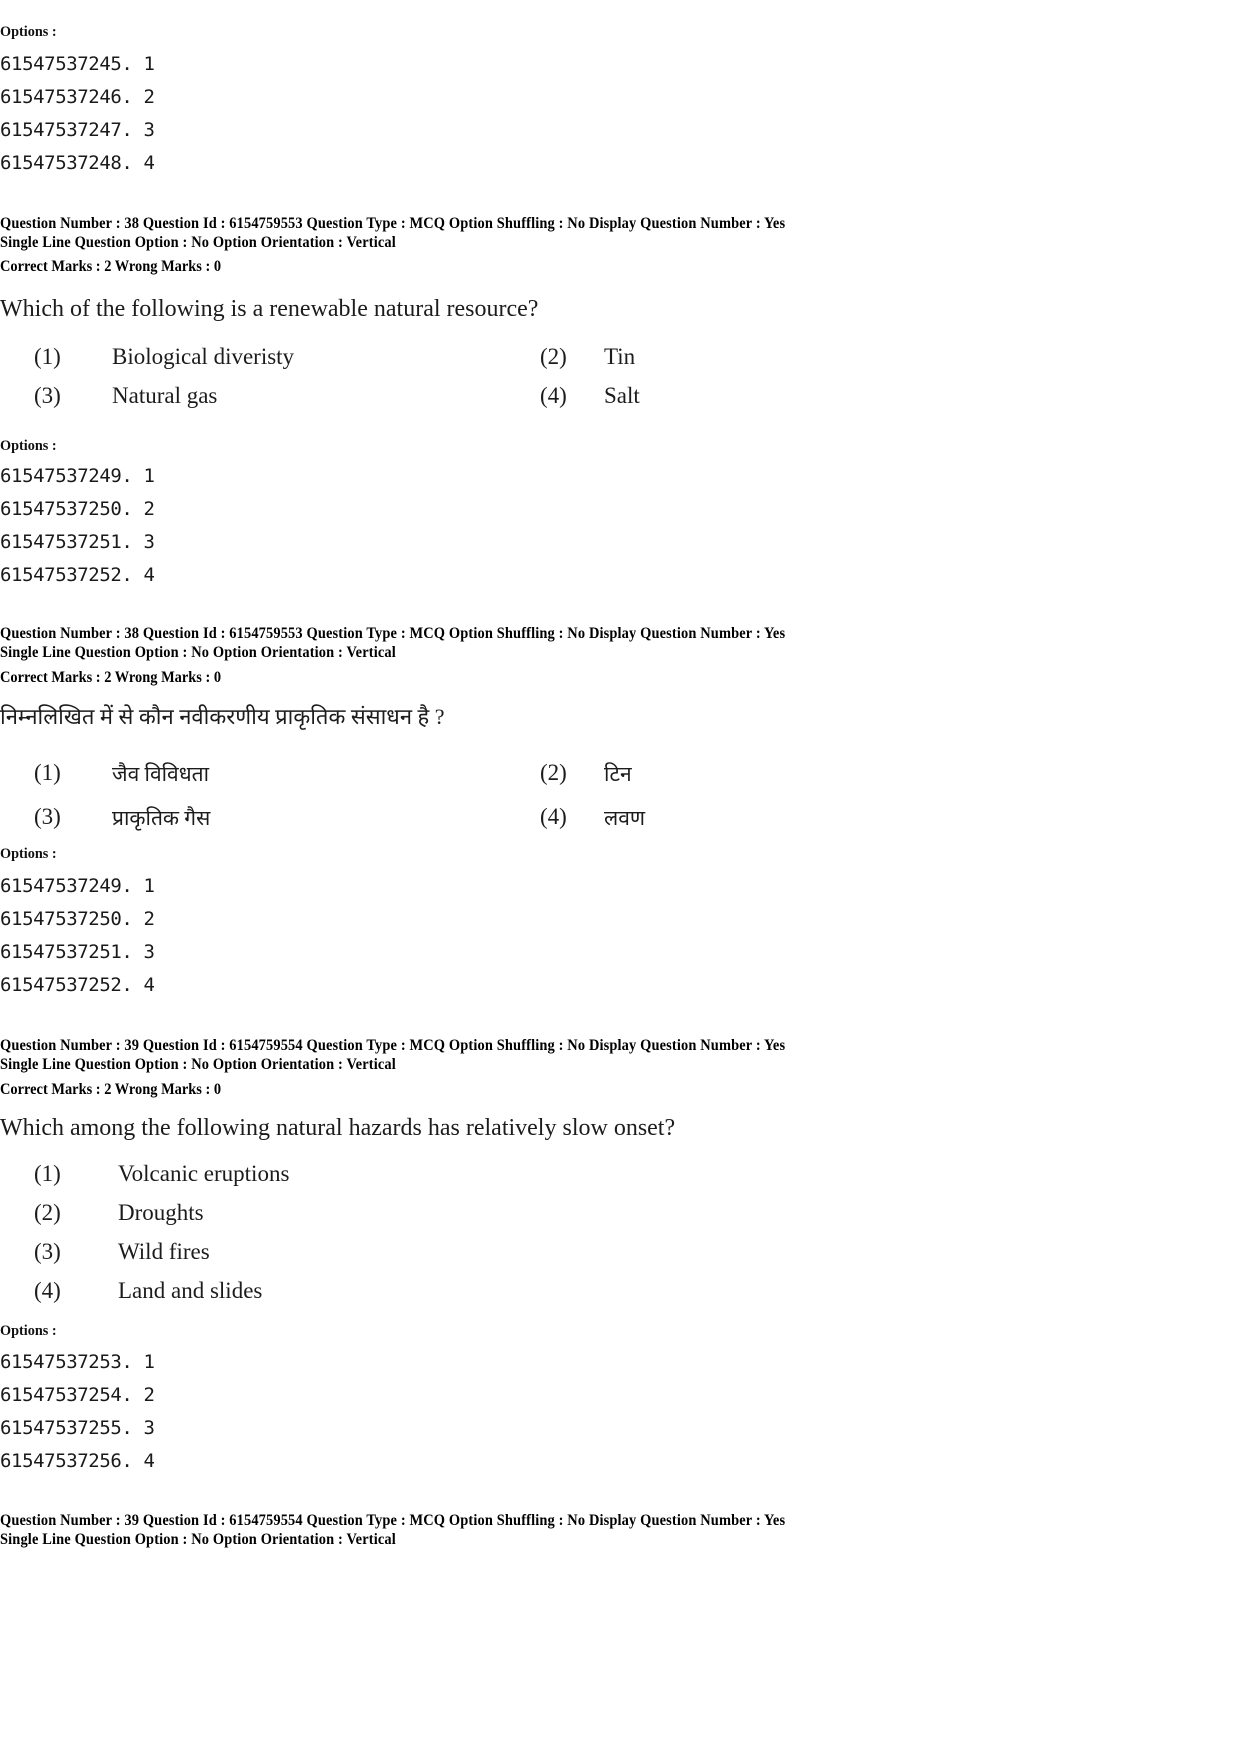 The image size is (1240, 1754). I want to click on choice-text: Land and slides, so click(190, 1290).